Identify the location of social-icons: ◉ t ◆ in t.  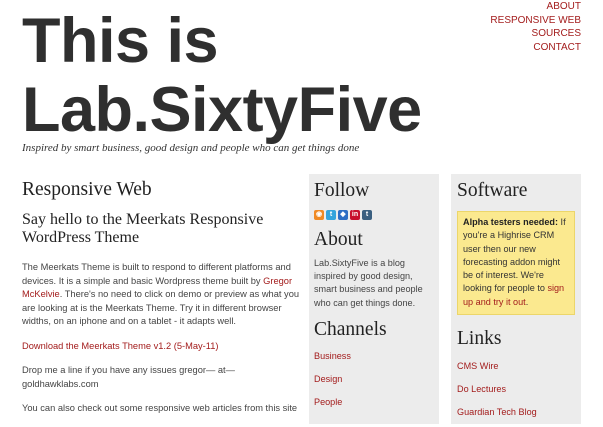
(374, 215).